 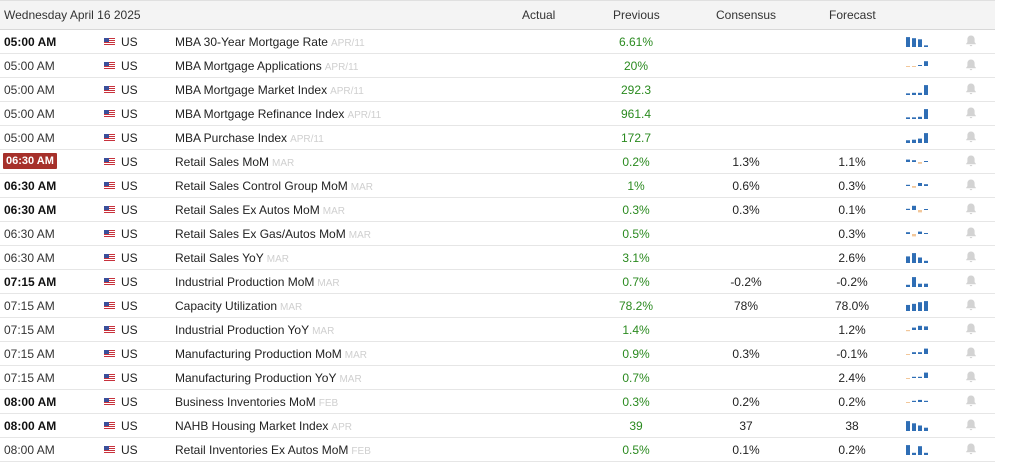 I want to click on forecast-value: 2.6%, so click(x=852, y=258).